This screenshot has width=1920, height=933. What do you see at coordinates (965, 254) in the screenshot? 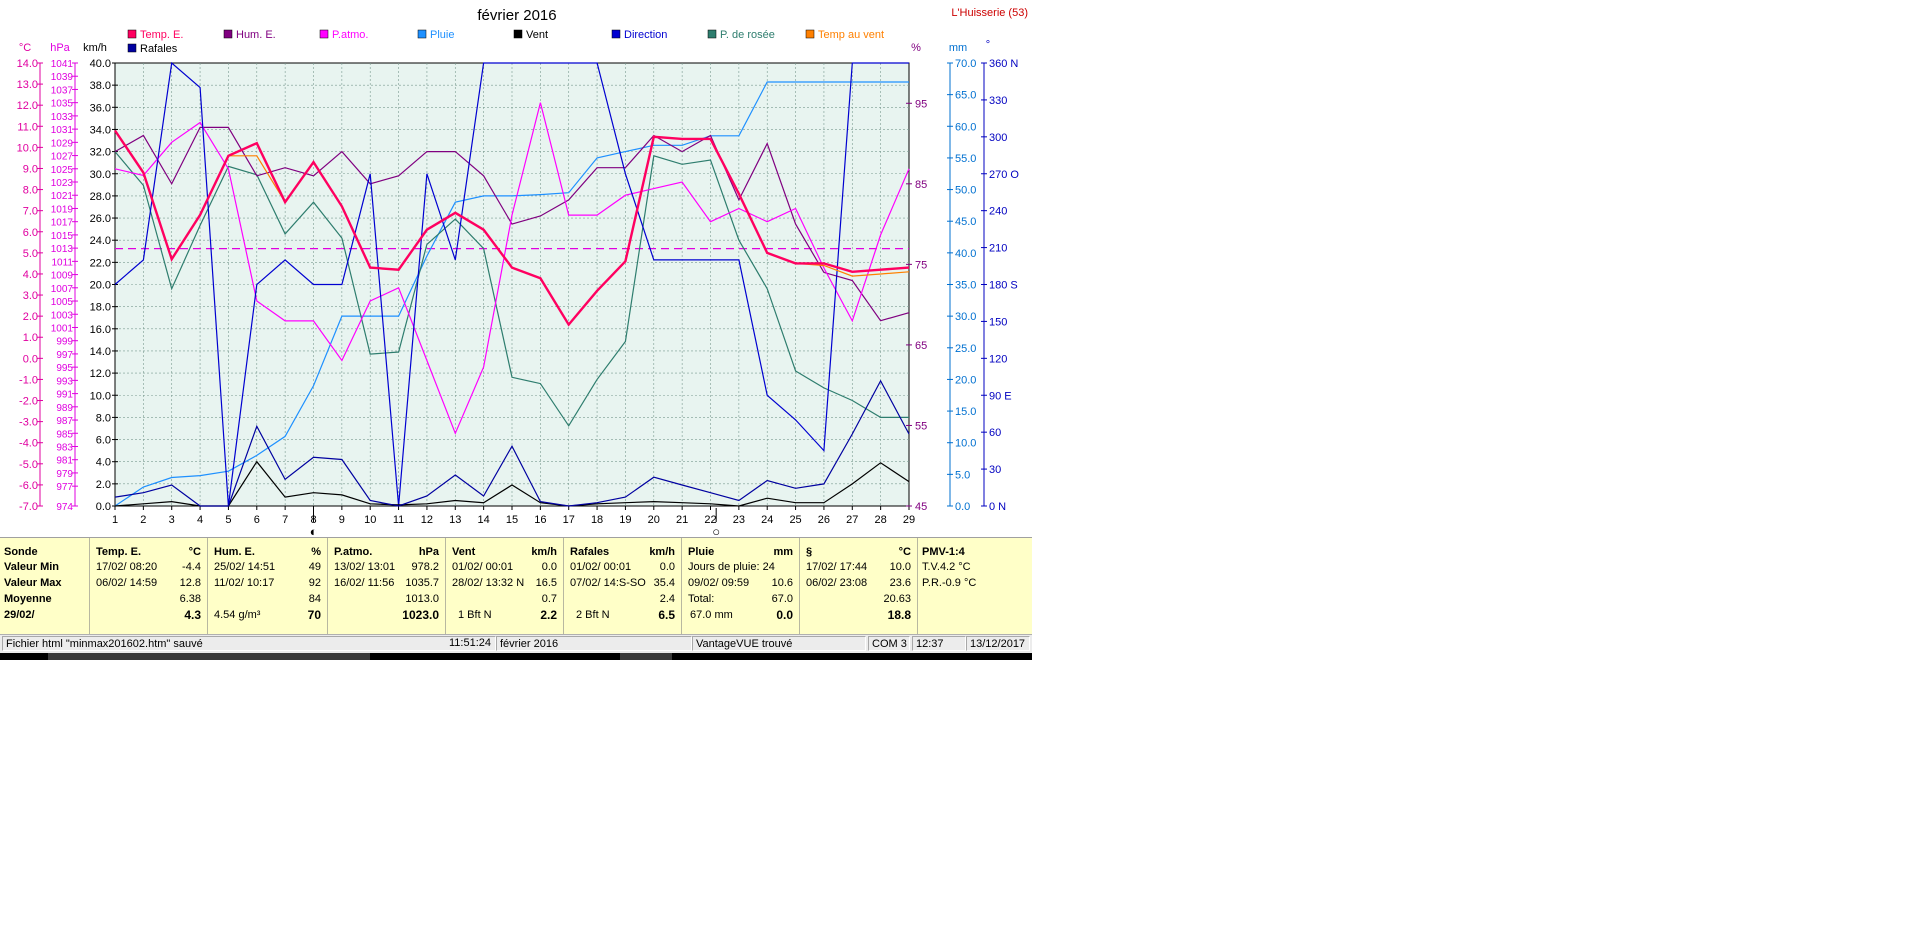
I see `rain-tick-label: 40.0` at bounding box center [965, 254].